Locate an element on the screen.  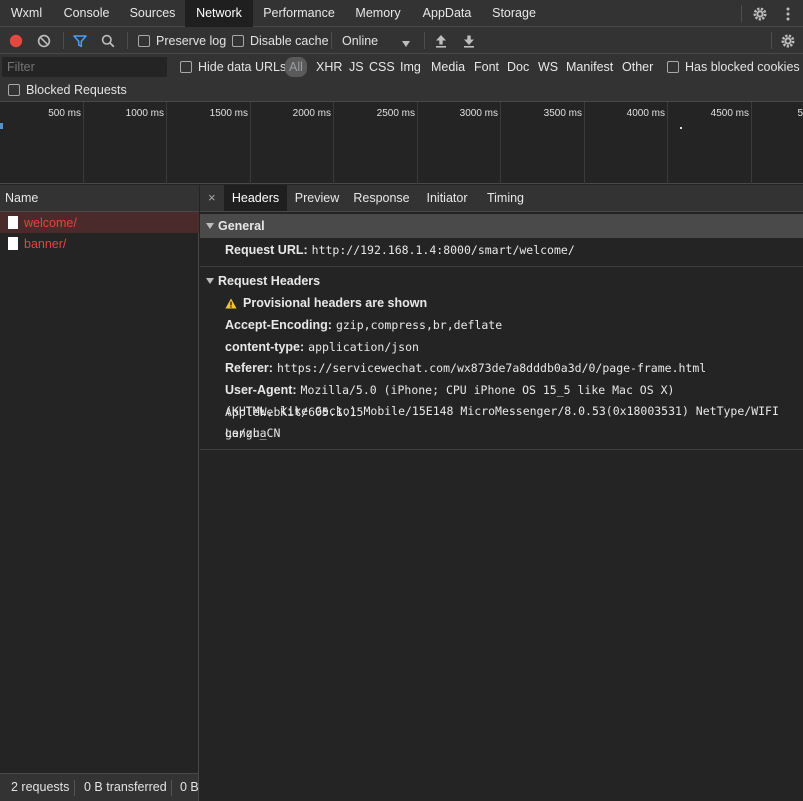
tab-appdata: AppData is located at coordinates (447, 13).